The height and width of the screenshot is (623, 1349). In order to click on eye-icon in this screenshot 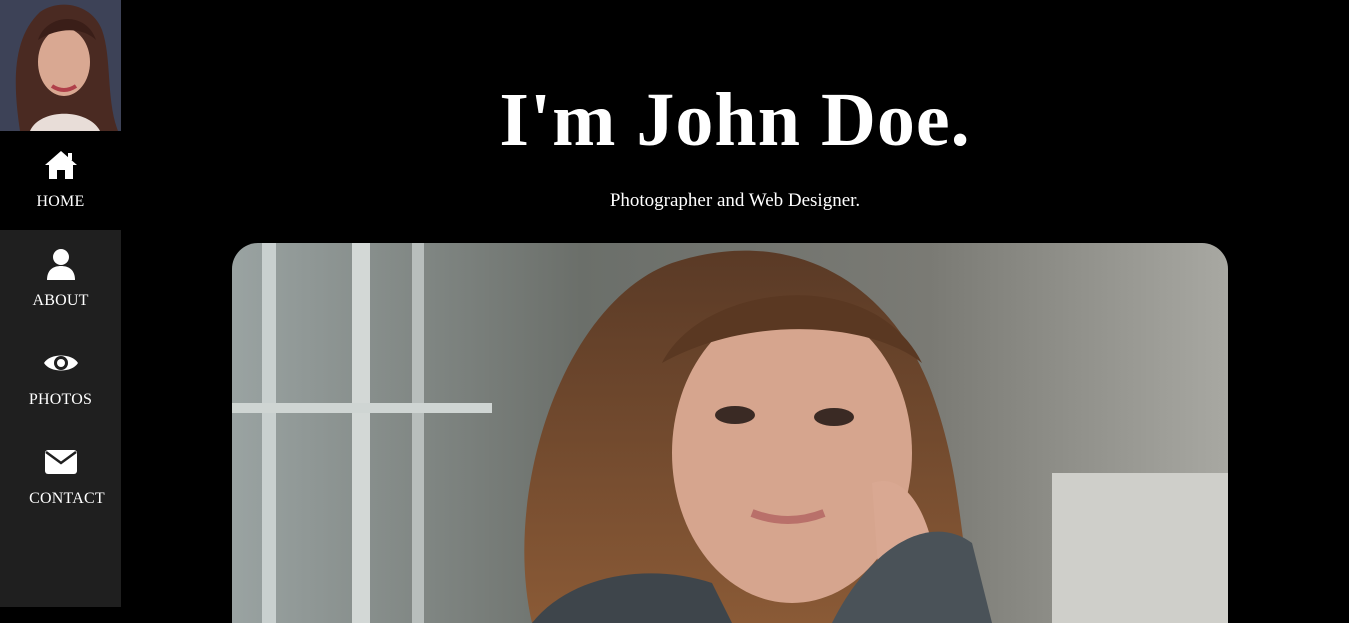, I will do `click(60, 363)`.